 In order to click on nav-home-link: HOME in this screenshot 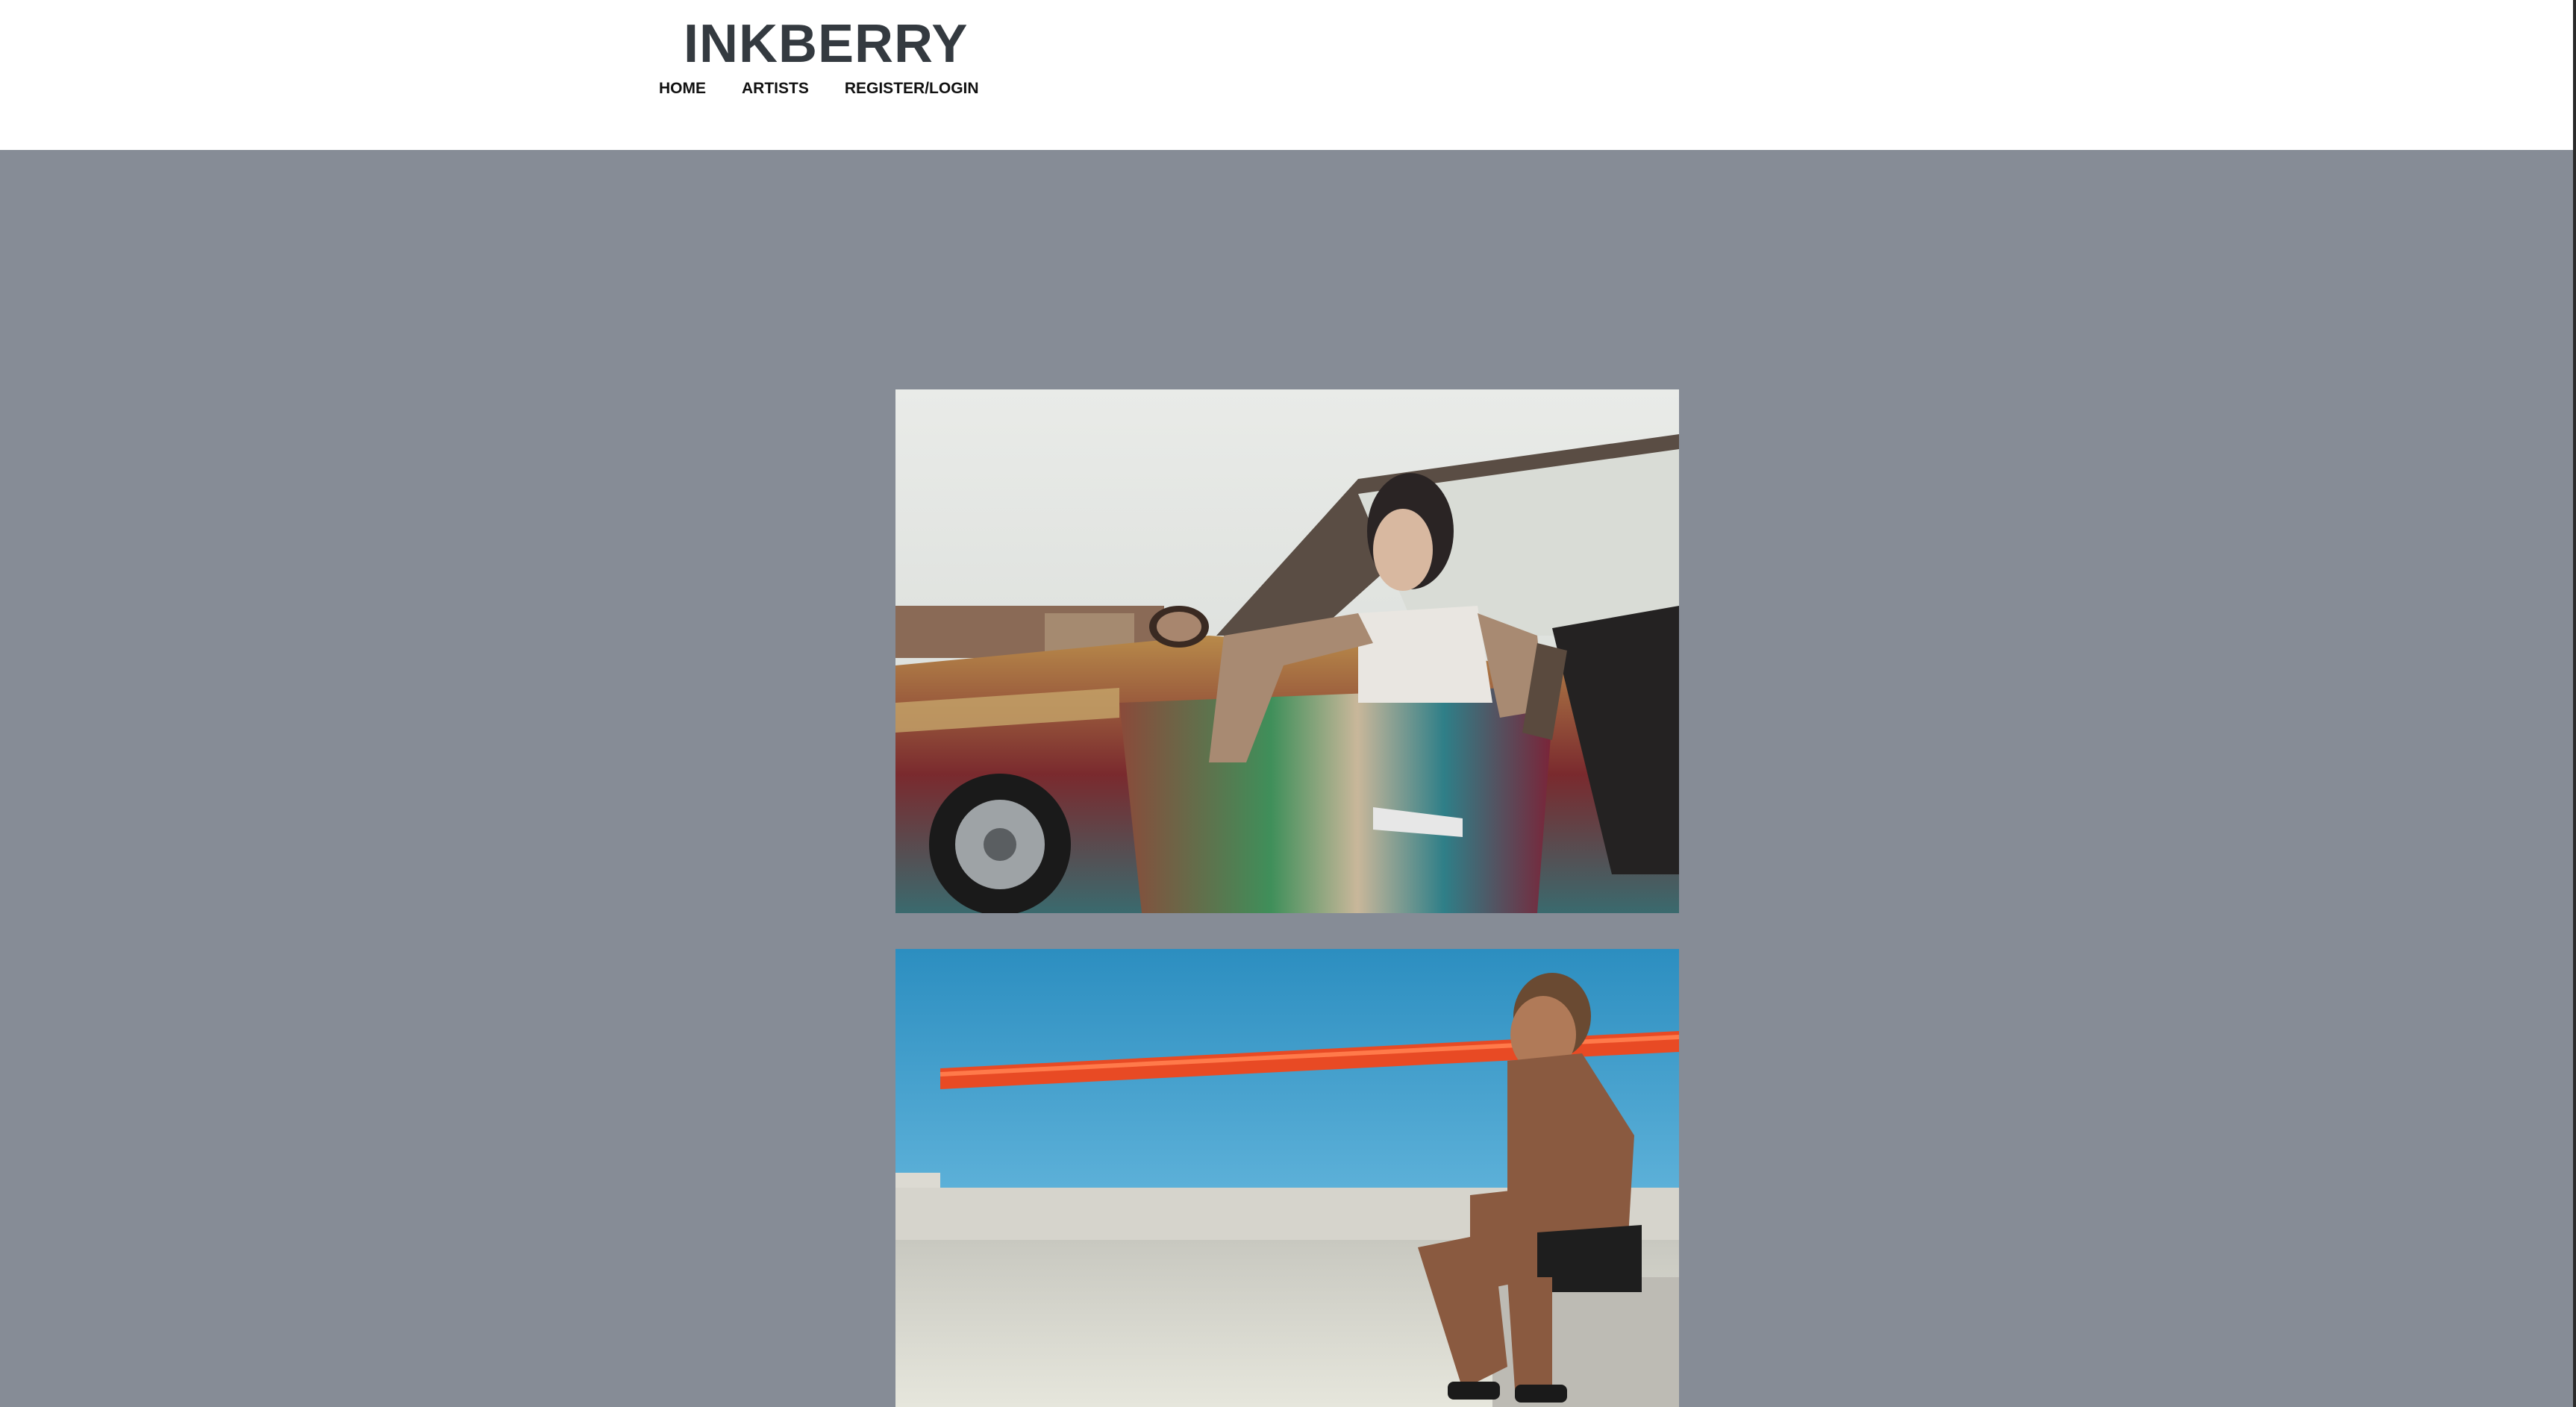, I will do `click(682, 89)`.